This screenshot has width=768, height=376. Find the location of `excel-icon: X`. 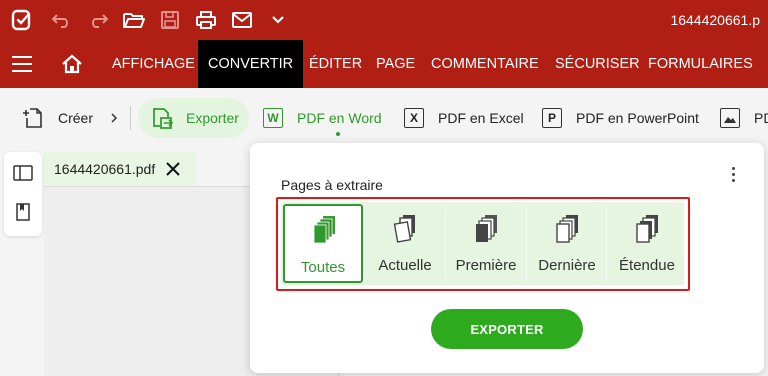

excel-icon: X is located at coordinates (414, 118).